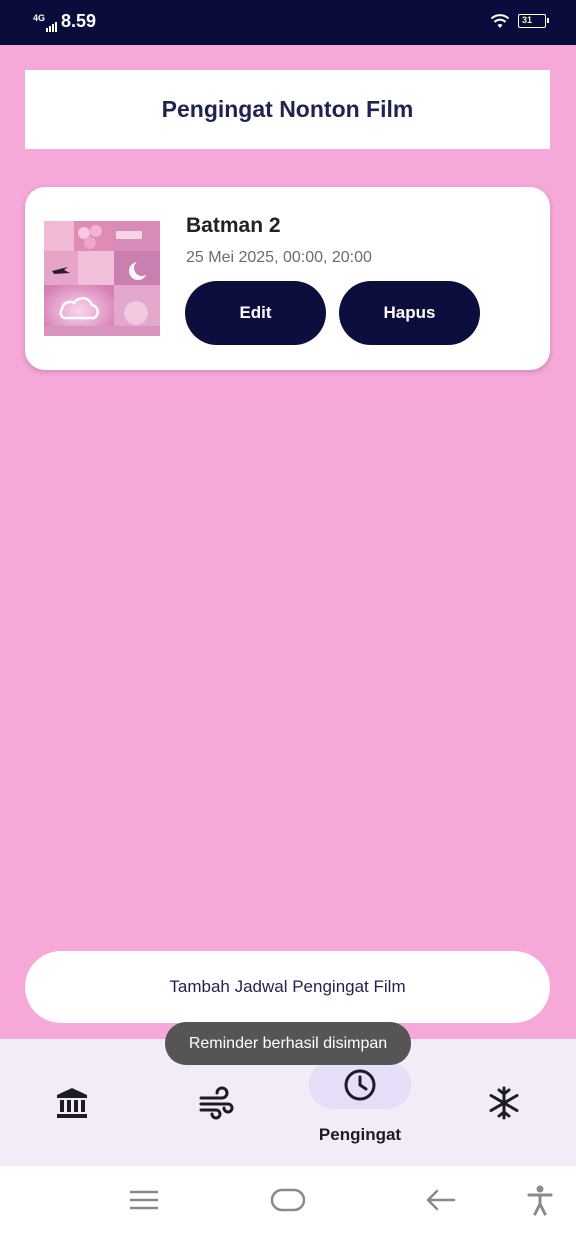 This screenshot has width=576, height=1234. Describe the element at coordinates (360, 1134) in the screenshot. I see `nav-label-pengingat: Pengingat` at that location.